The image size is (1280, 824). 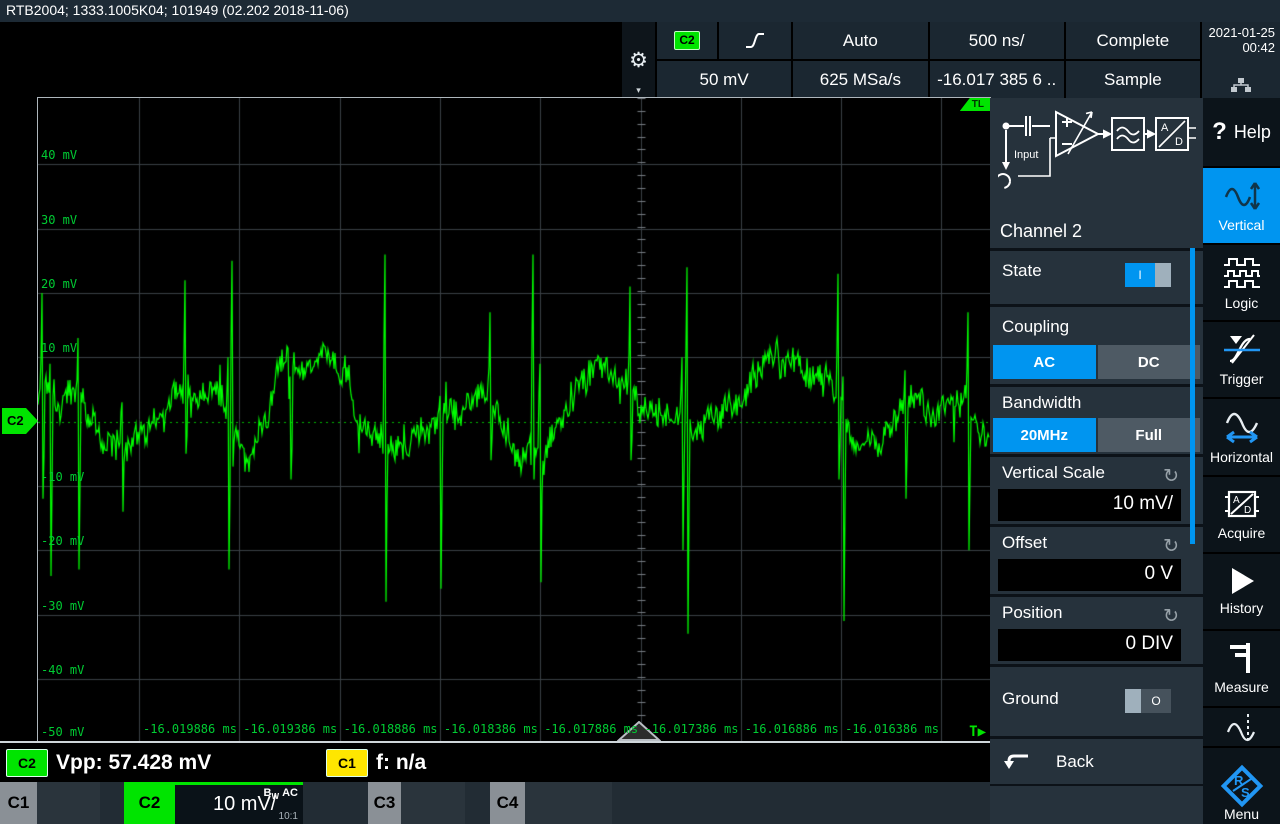 What do you see at coordinates (1241, 283) in the screenshot?
I see `sidebar-item-logic: Logic` at bounding box center [1241, 283].